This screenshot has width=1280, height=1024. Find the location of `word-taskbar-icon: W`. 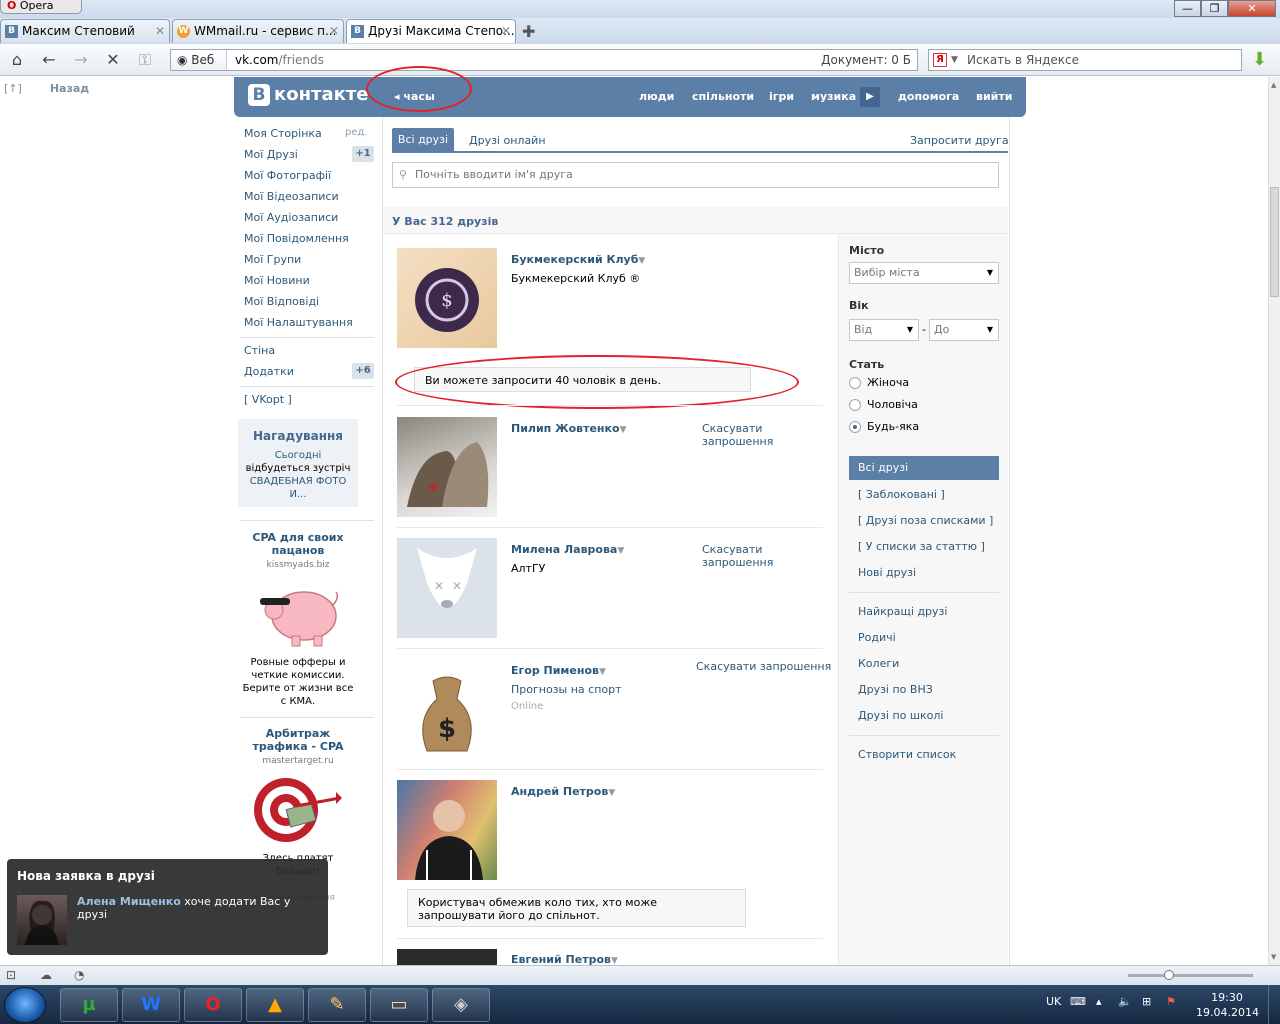

word-taskbar-icon: W is located at coordinates (151, 1005).